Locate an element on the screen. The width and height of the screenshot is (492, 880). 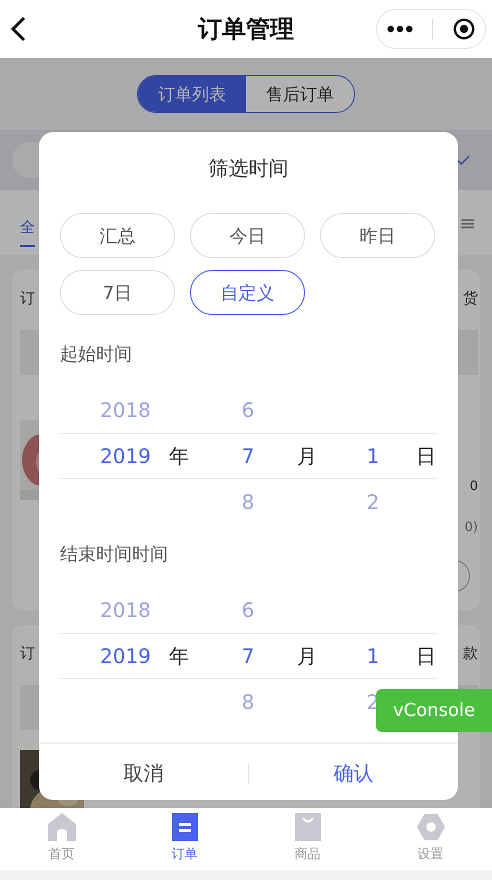
tab-item: 订单 is located at coordinates (184, 839).